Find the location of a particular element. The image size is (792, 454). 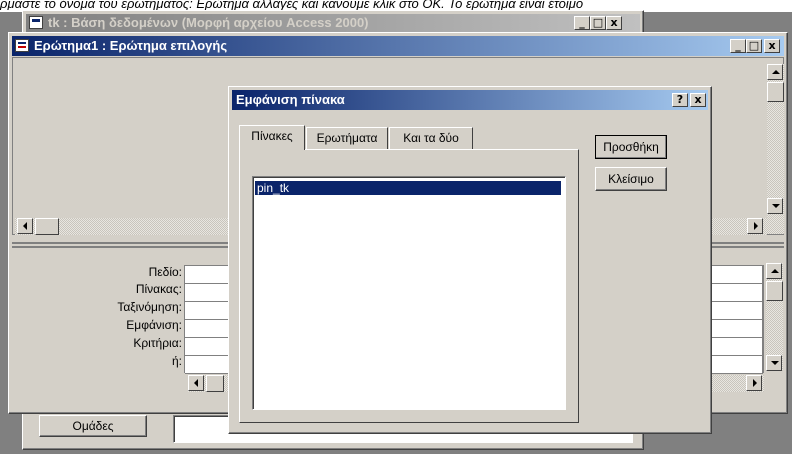

groups-button: Ομάδες is located at coordinates (93, 426).